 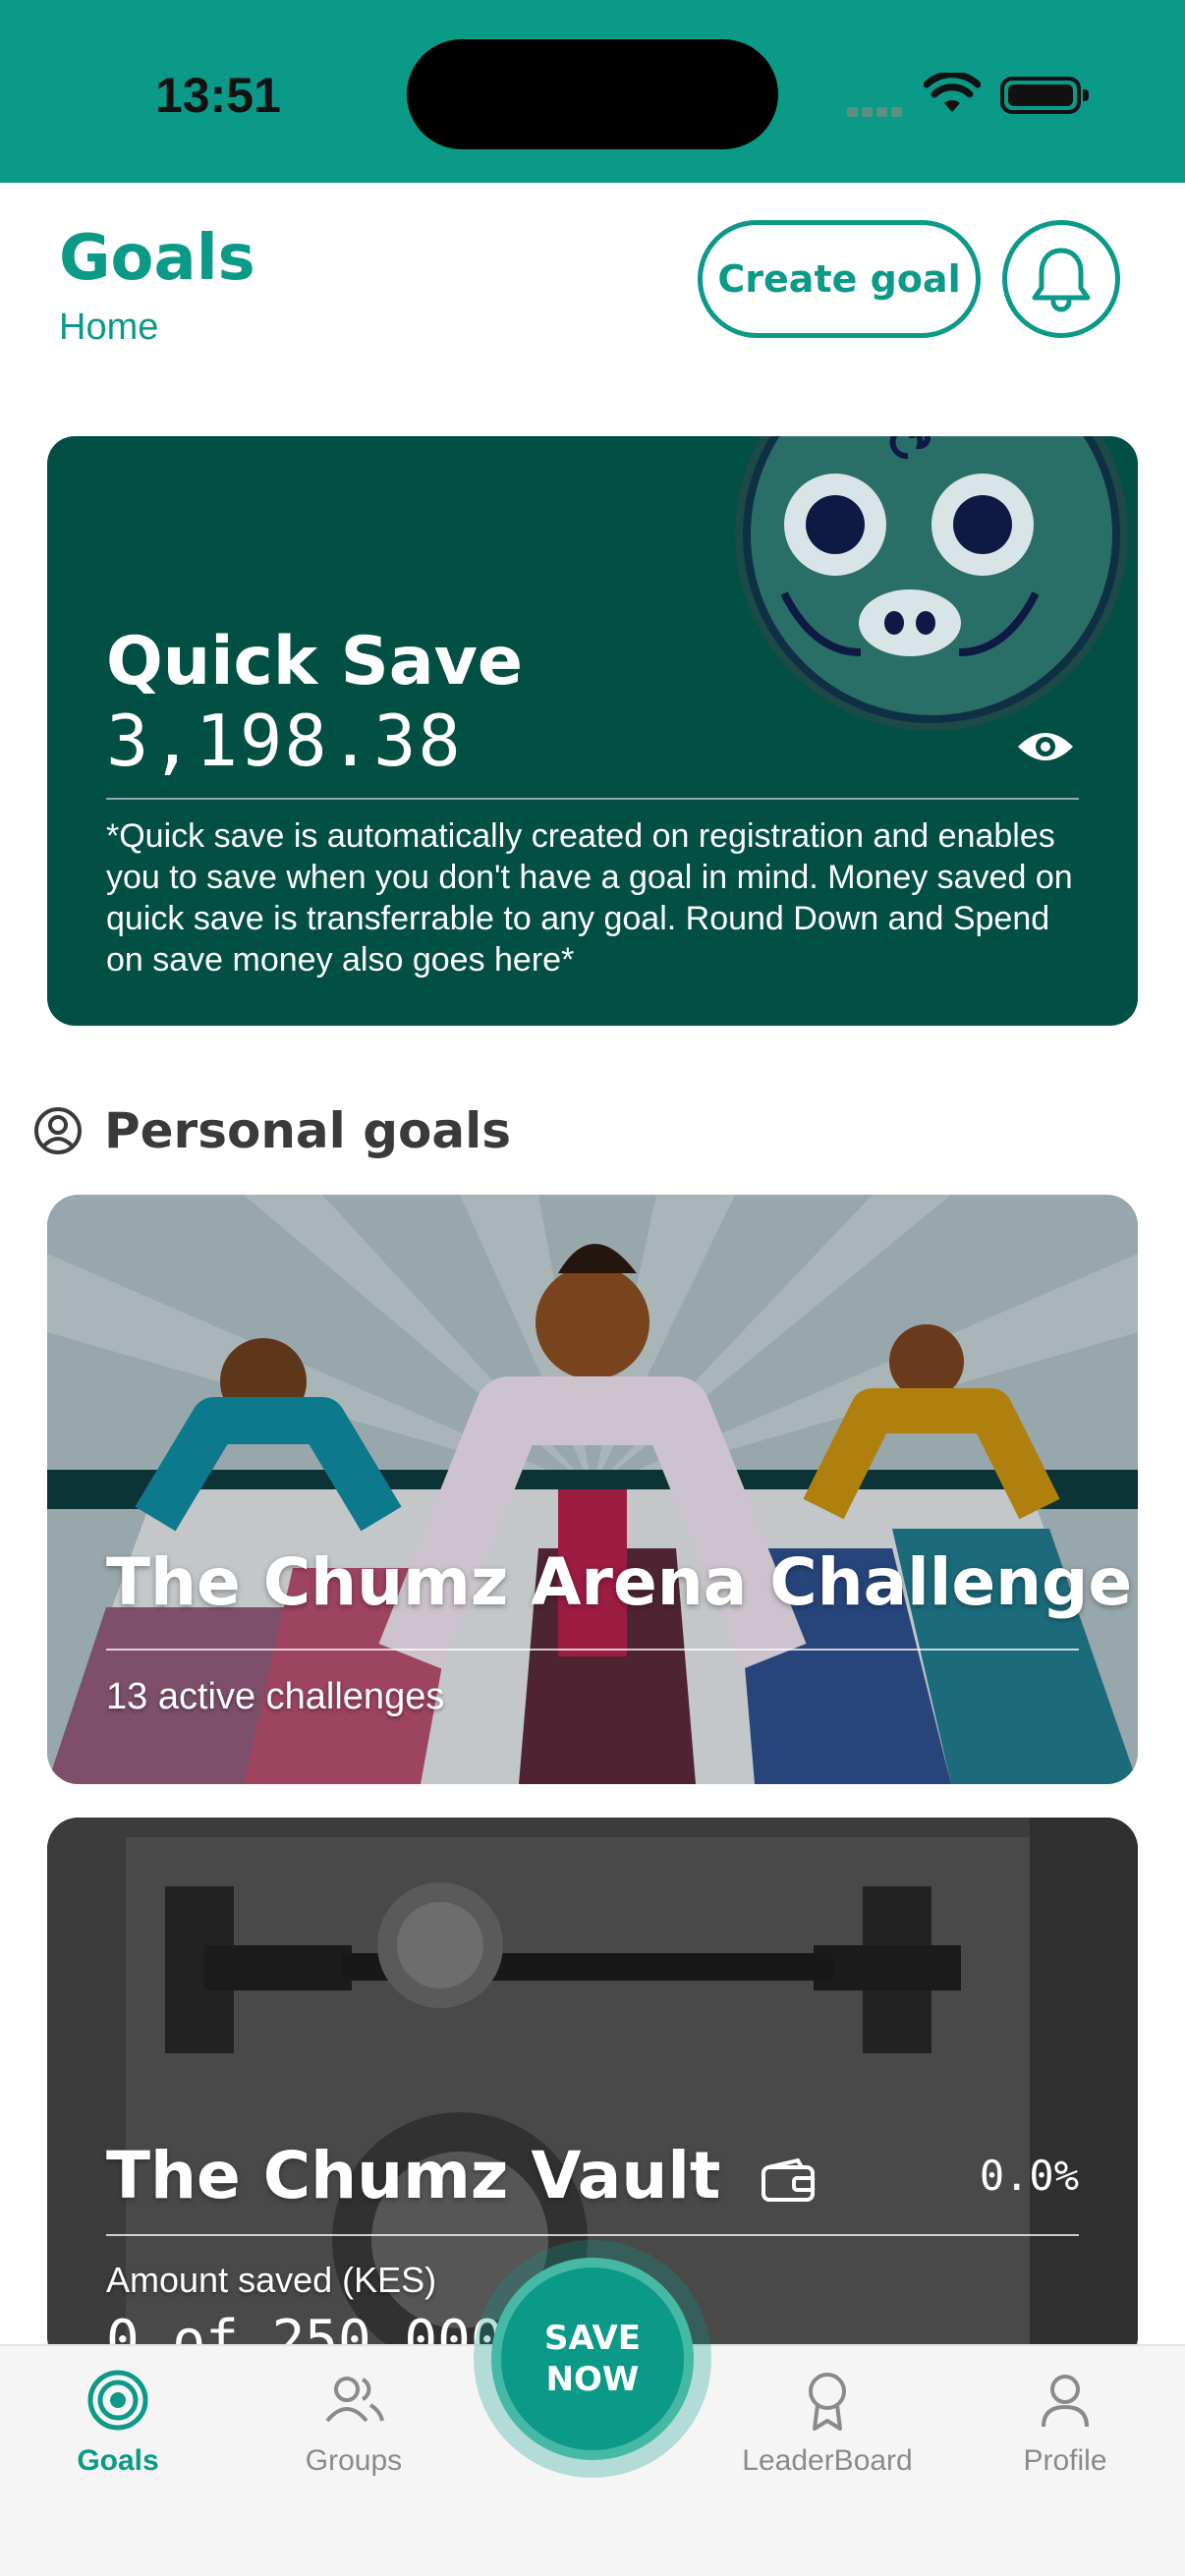 I want to click on dynamic-island, so click(x=592, y=94).